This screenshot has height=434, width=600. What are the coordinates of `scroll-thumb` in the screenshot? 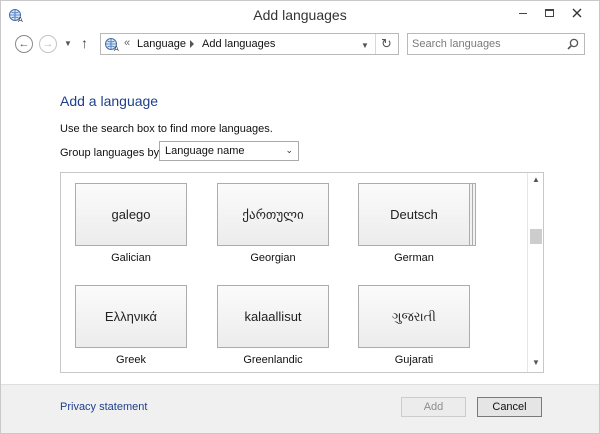 It's located at (536, 236).